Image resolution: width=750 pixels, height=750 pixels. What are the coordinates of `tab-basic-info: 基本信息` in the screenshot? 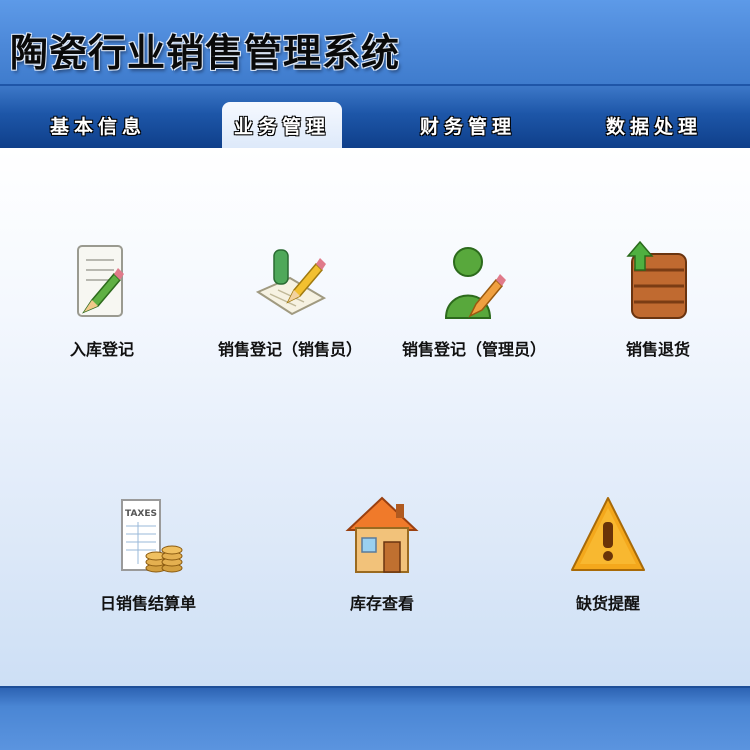 It's located at (98, 125).